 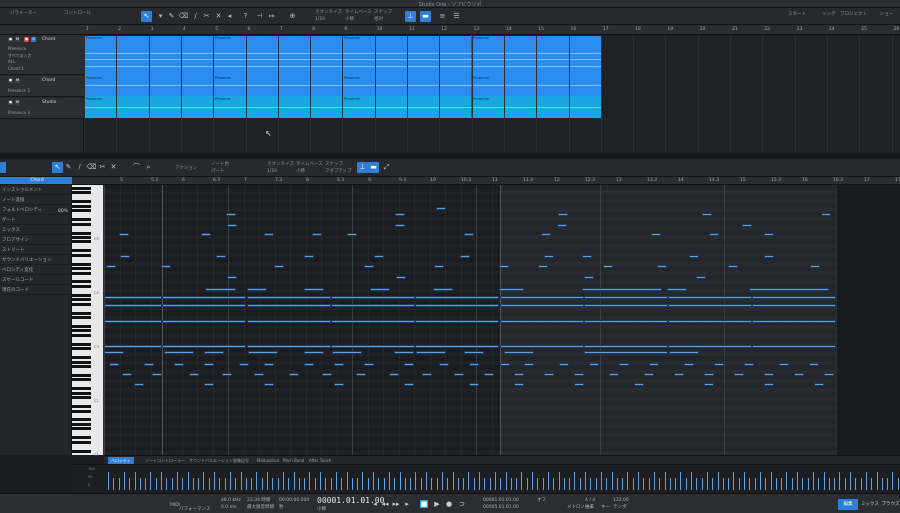 I want to click on tab-parameters: パラメーター, so click(x=23, y=13).